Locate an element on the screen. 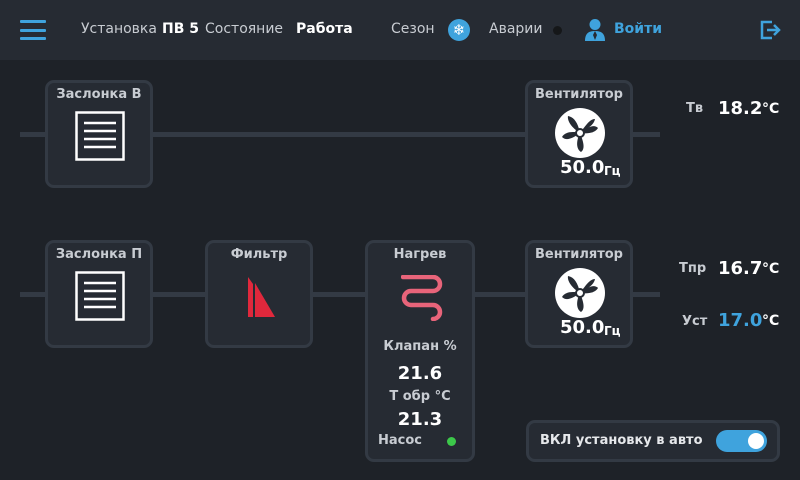 This screenshot has width=800, height=480. setpoint-label: Уст is located at coordinates (695, 321).